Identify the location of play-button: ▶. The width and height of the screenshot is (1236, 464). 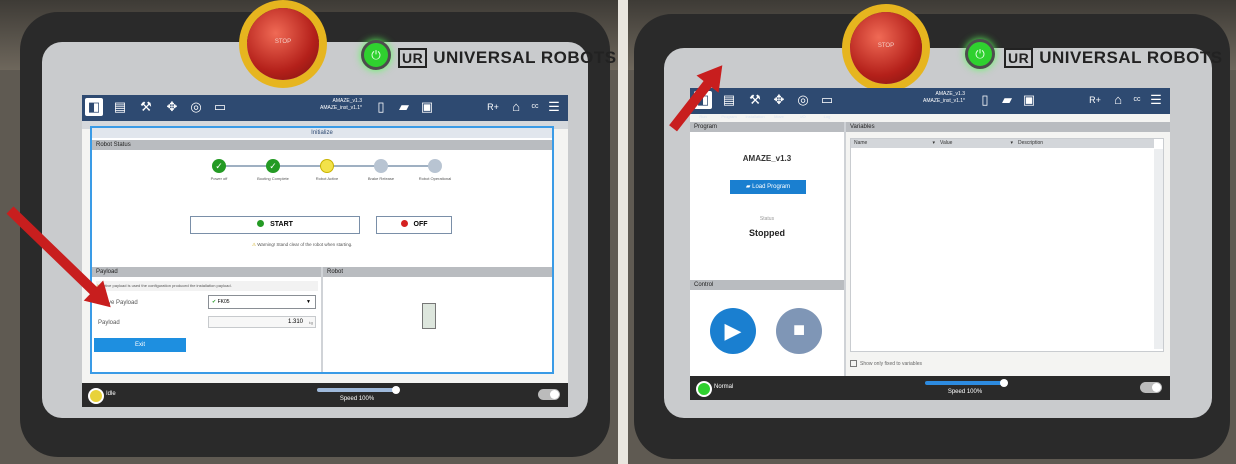
(733, 331).